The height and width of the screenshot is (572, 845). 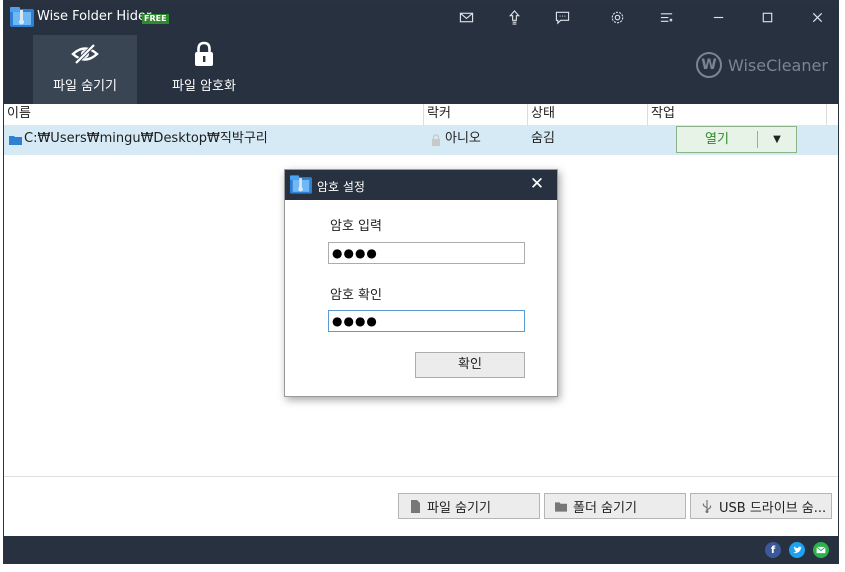 I want to click on close-icon, so click(x=817, y=17).